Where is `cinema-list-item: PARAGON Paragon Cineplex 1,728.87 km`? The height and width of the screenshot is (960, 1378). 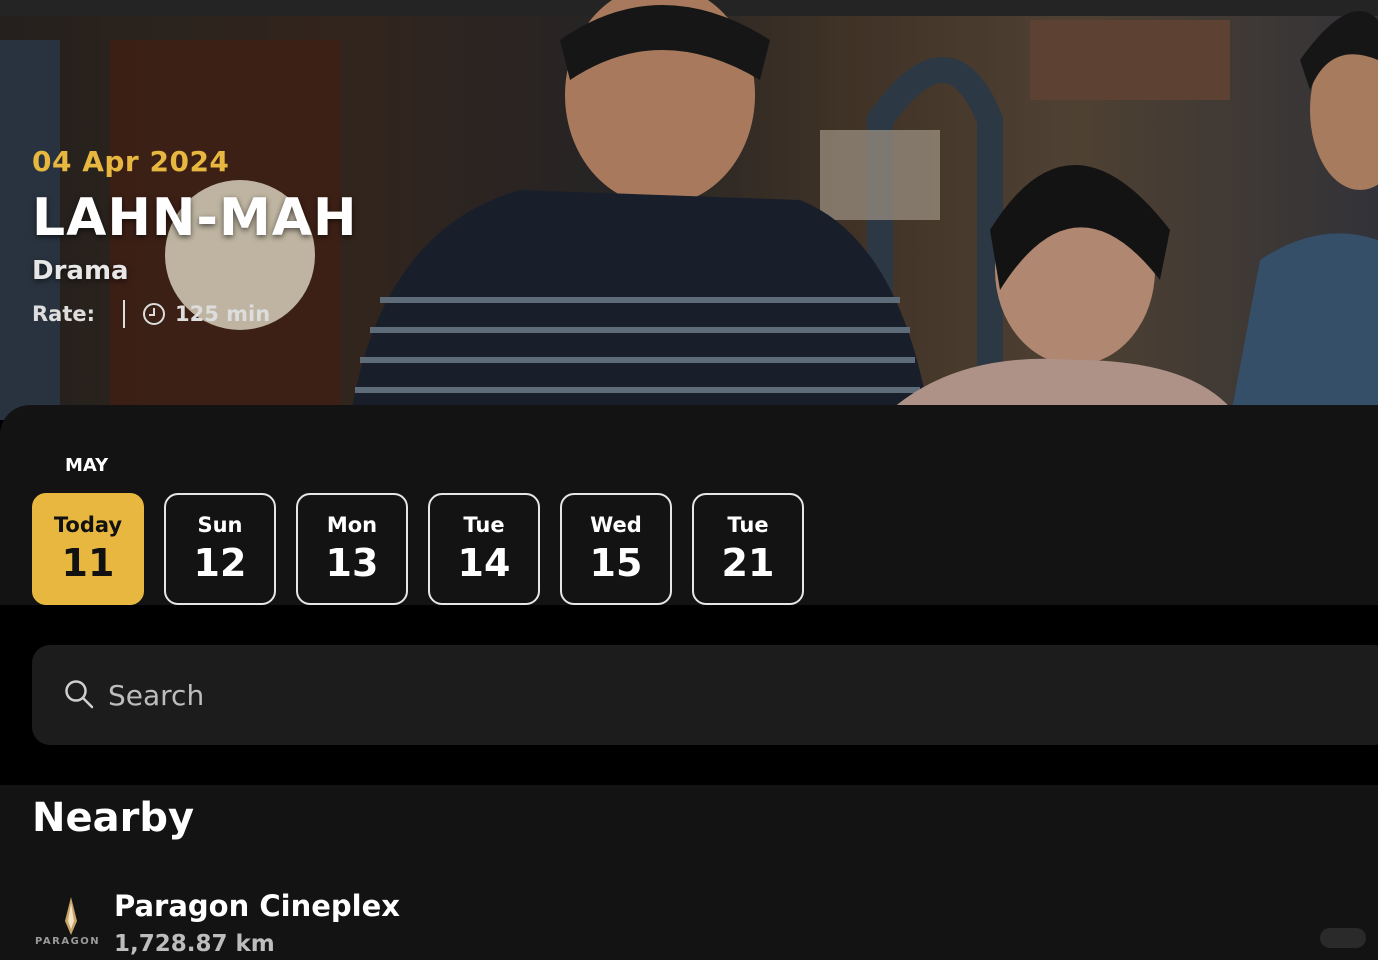 cinema-list-item: PARAGON Paragon Cineplex 1,728.87 km is located at coordinates (332, 921).